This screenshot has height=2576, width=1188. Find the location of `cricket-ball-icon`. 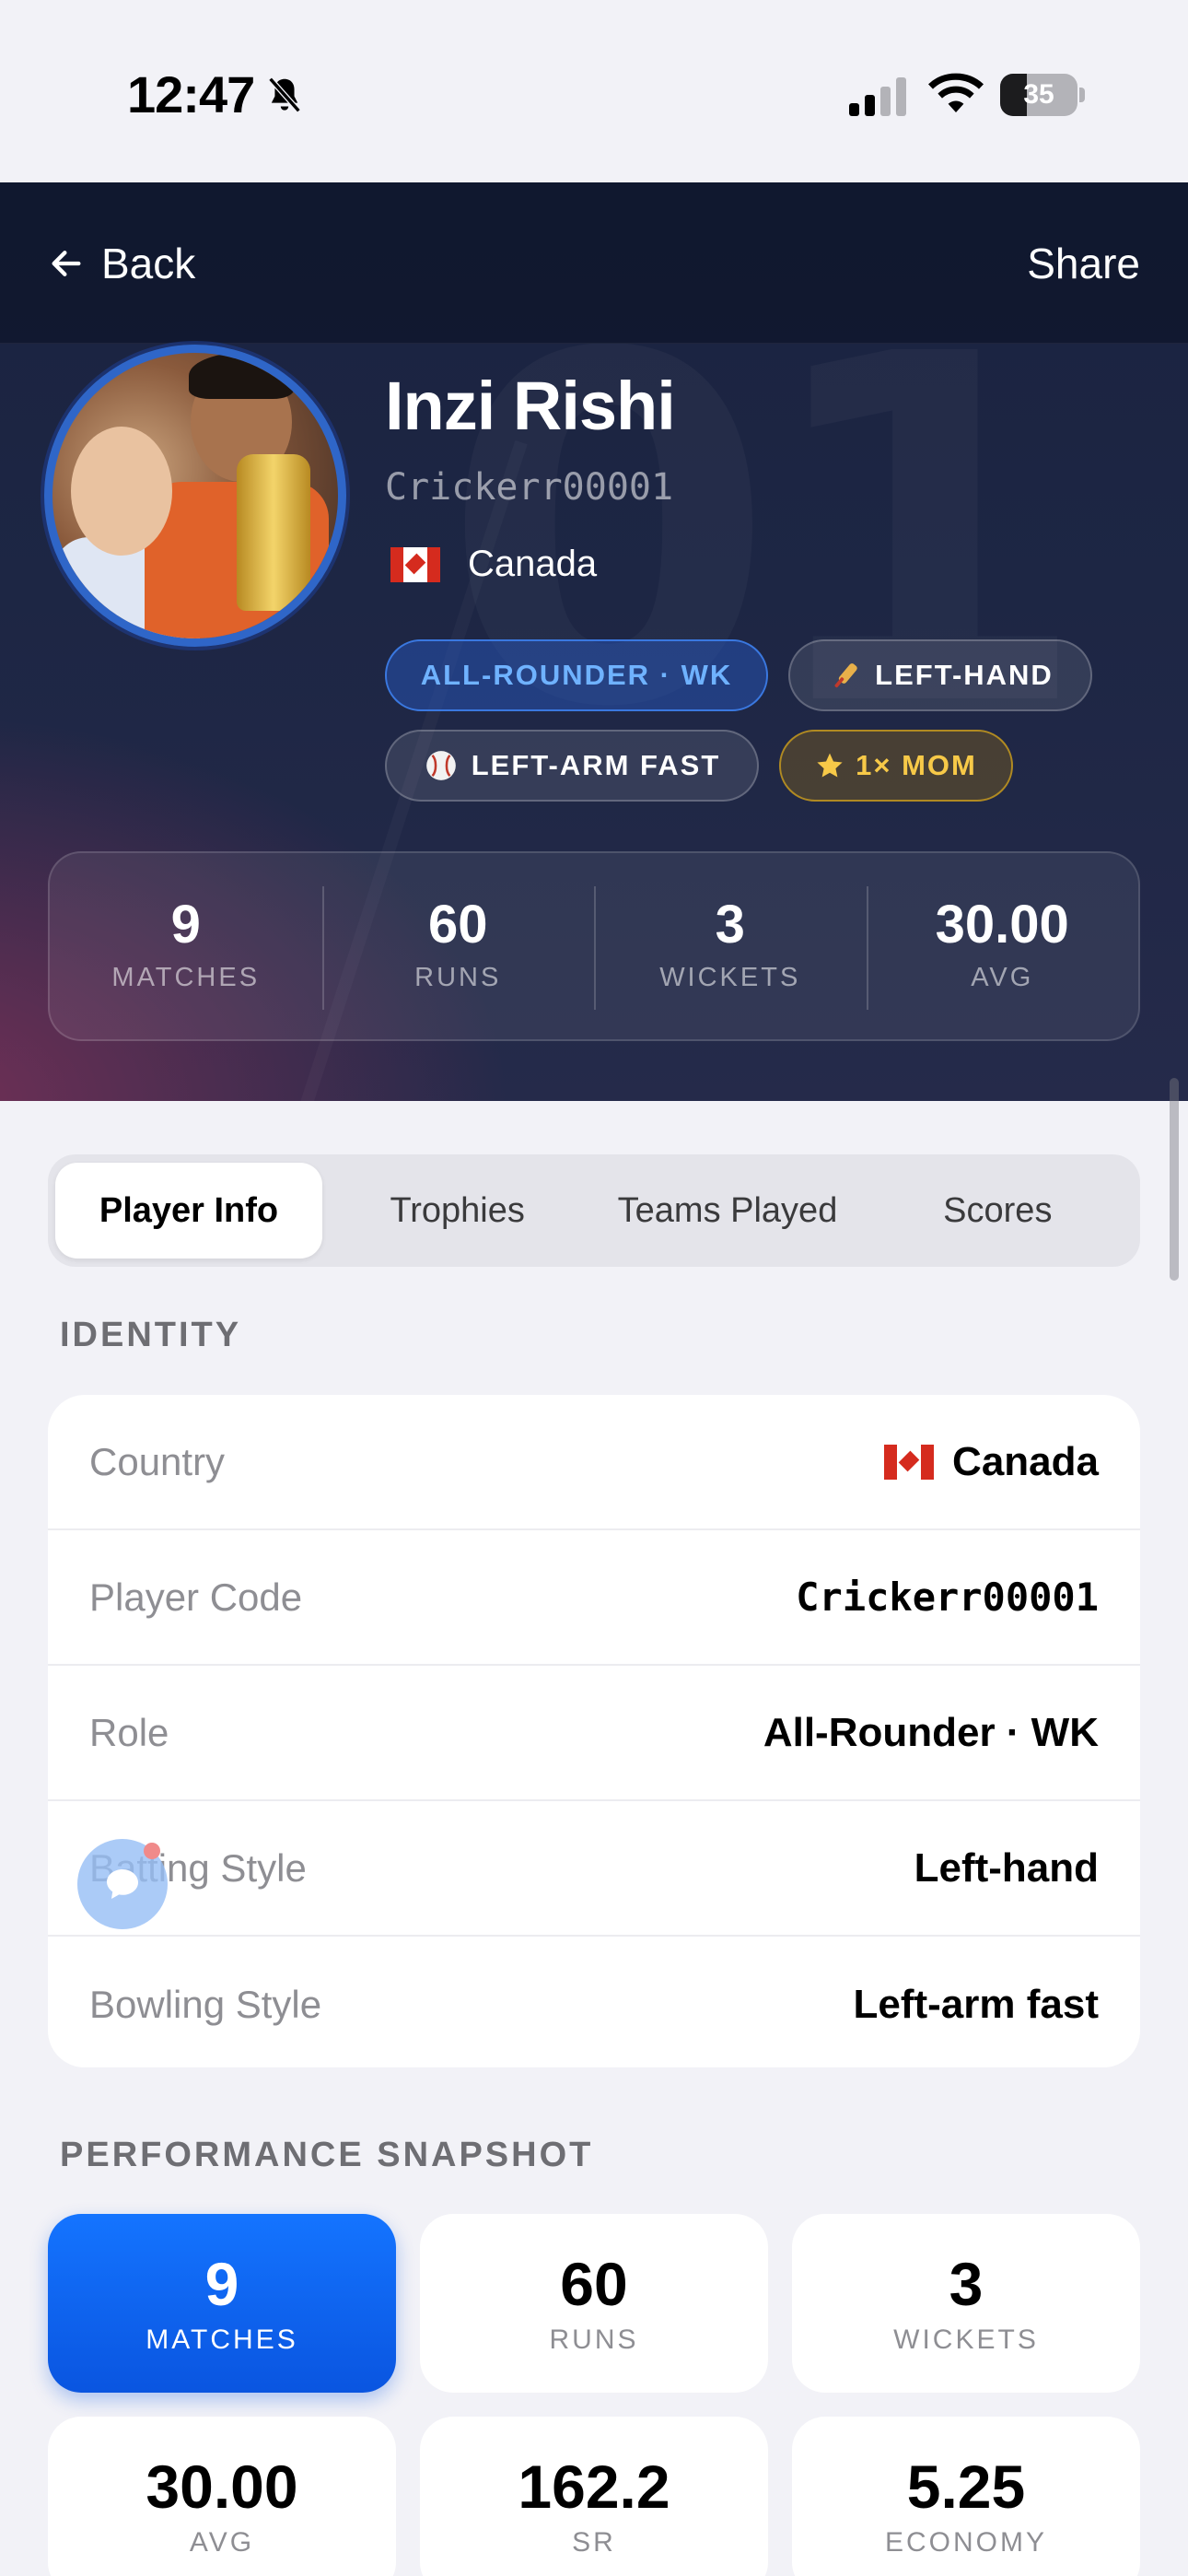

cricket-ball-icon is located at coordinates (440, 765).